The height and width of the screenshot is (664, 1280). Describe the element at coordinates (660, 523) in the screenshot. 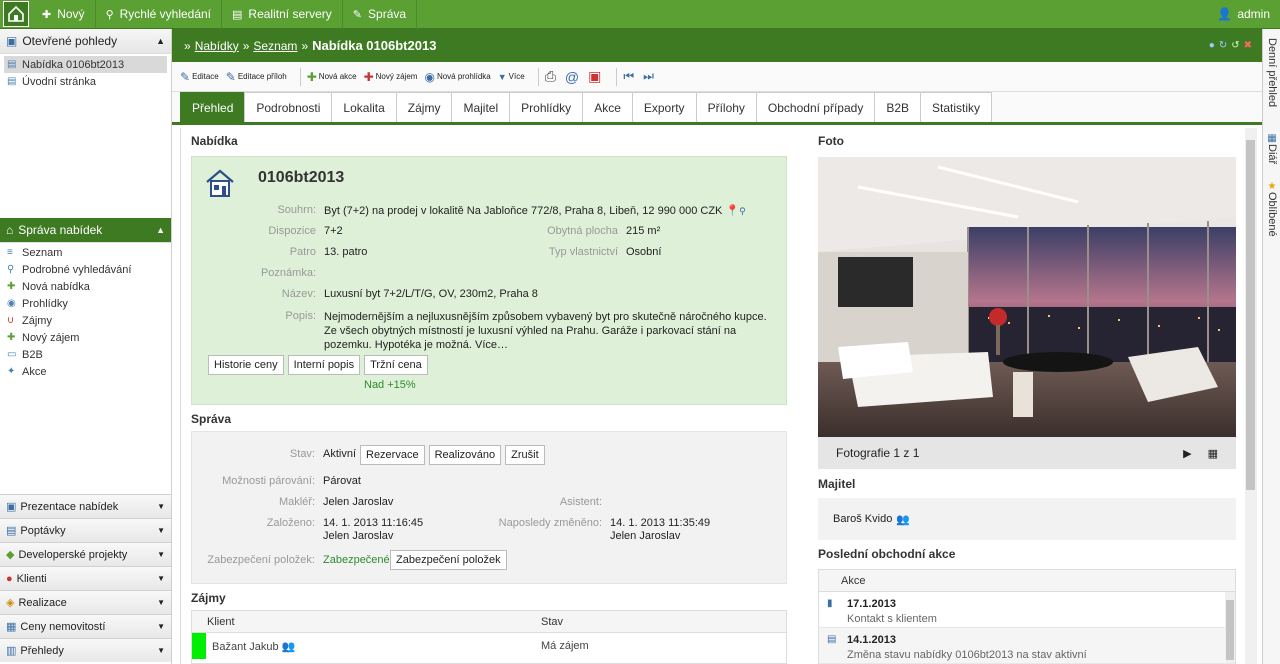

I see `modified-date: 14. 1. 2013 11:35:49` at that location.